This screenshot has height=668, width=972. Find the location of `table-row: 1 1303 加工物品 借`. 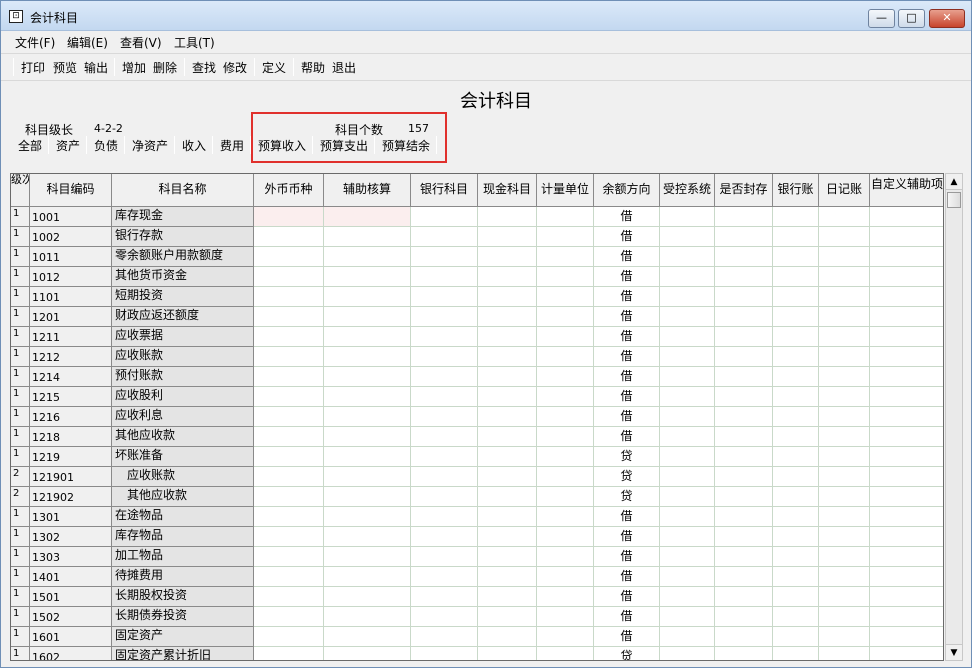

table-row: 1 1303 加工物品 借 is located at coordinates (477, 557).